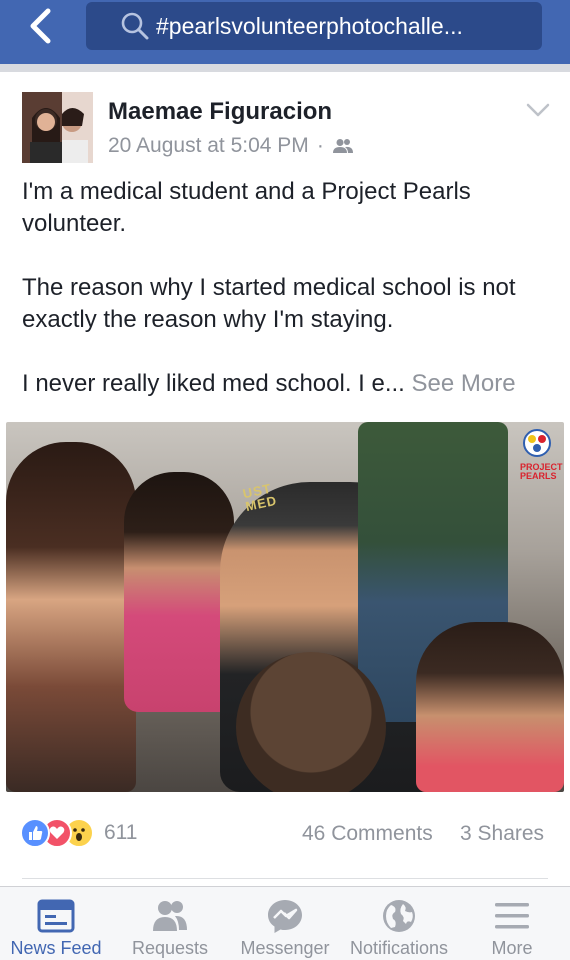 The height and width of the screenshot is (960, 570). What do you see at coordinates (285, 878) in the screenshot?
I see `post-divider` at bounding box center [285, 878].